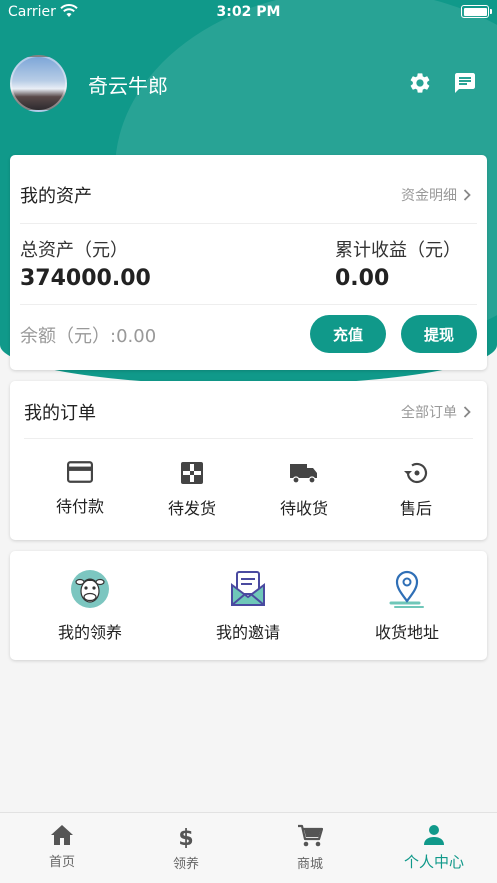 Image resolution: width=497 pixels, height=883 pixels. Describe the element at coordinates (309, 864) in the screenshot. I see `tab-label: 商城` at that location.